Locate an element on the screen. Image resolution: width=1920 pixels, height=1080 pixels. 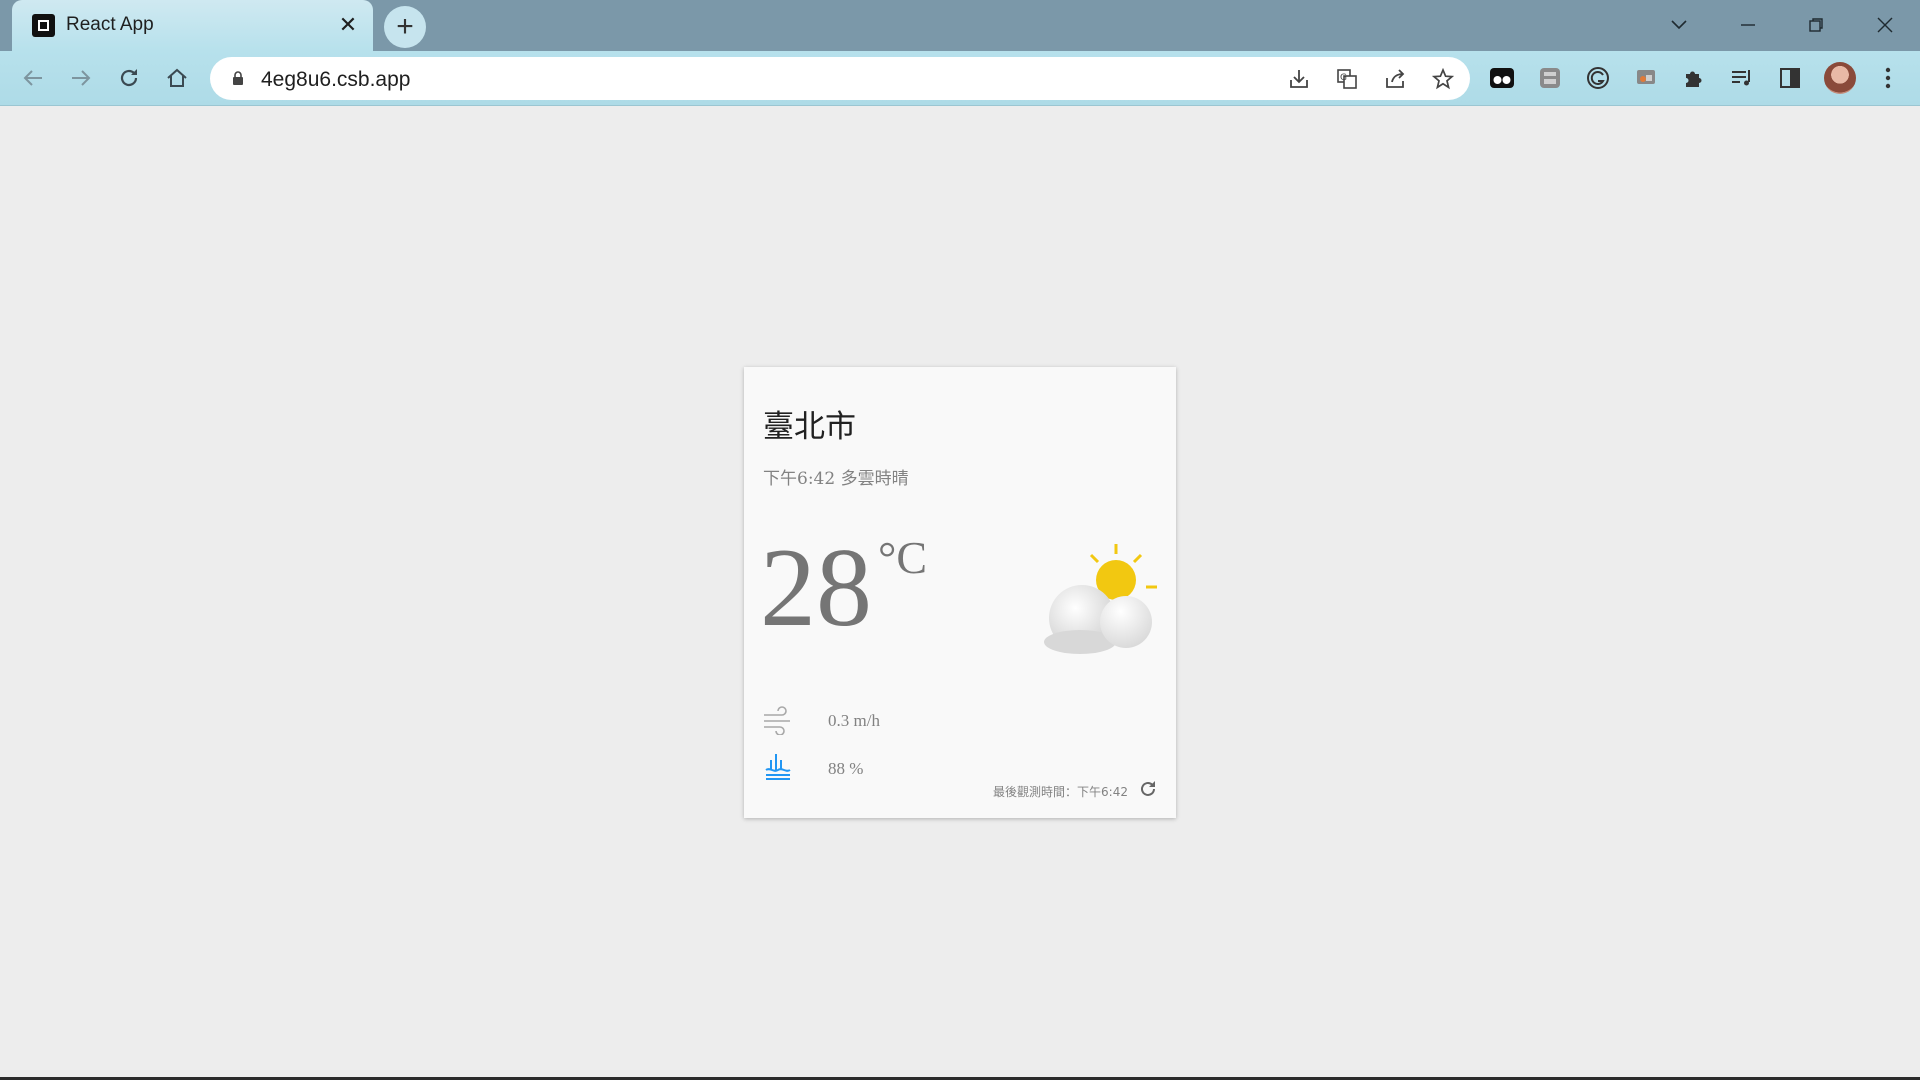
new-tab-button: + is located at coordinates (405, 27).